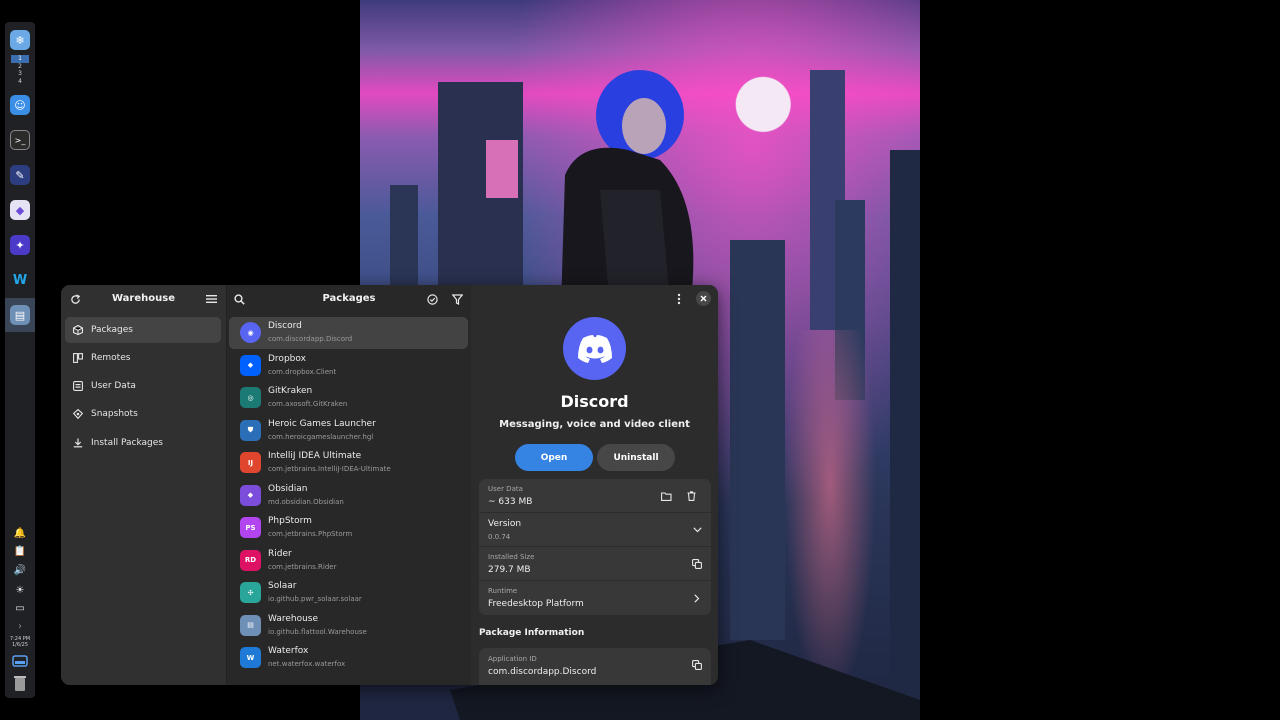 The width and height of the screenshot is (1280, 720). What do you see at coordinates (348, 593) in the screenshot?
I see `package-row: ✣ Solaar io.github.pwr_solaar.solaar` at bounding box center [348, 593].